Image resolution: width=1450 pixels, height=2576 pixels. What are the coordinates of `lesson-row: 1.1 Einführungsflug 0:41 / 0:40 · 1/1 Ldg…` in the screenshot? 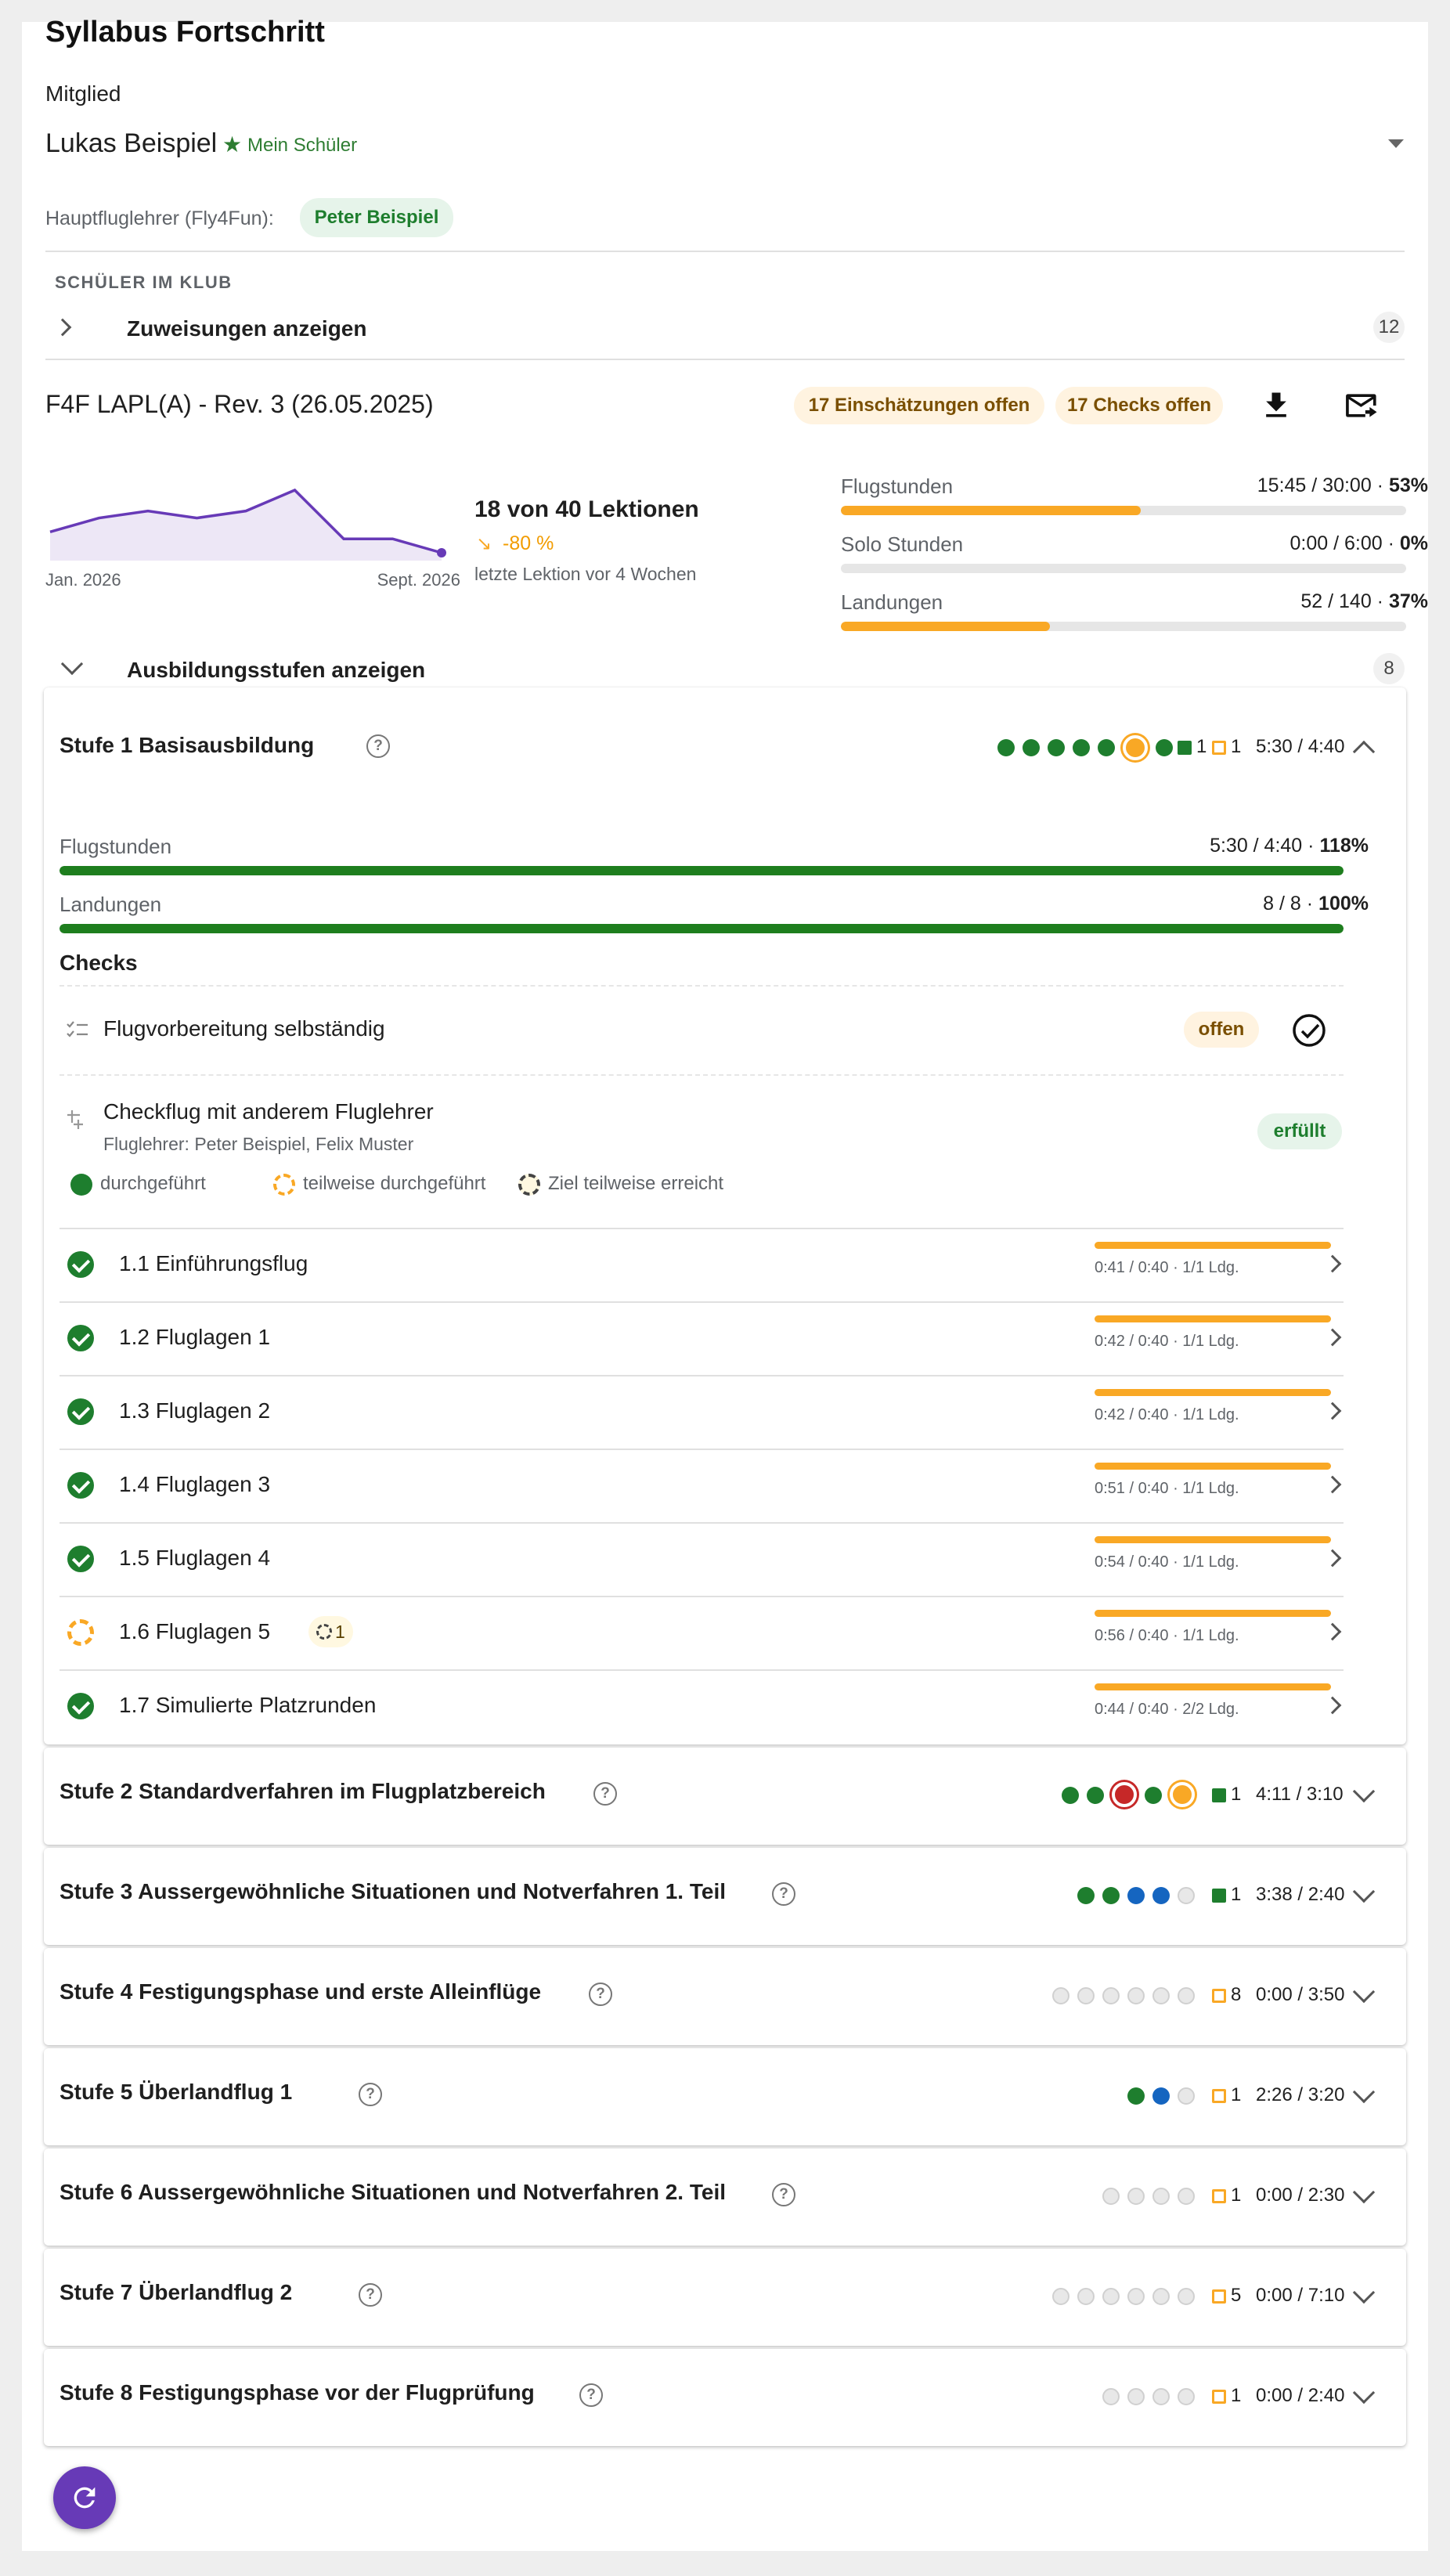 It's located at (702, 1264).